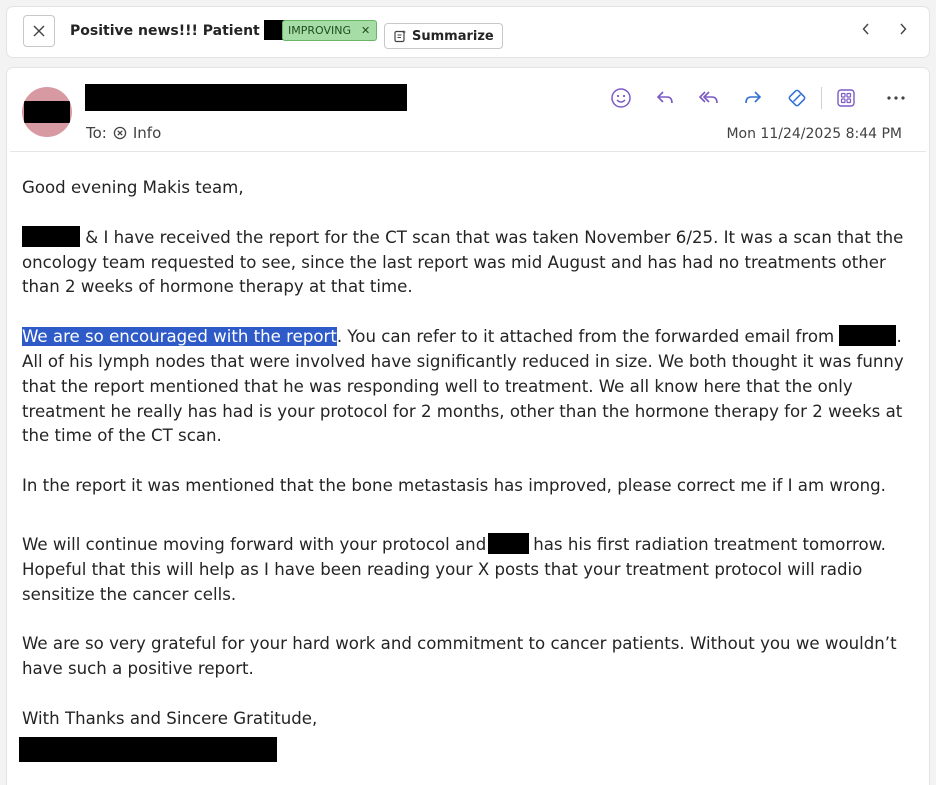  I want to click on reply-icon, so click(664, 97).